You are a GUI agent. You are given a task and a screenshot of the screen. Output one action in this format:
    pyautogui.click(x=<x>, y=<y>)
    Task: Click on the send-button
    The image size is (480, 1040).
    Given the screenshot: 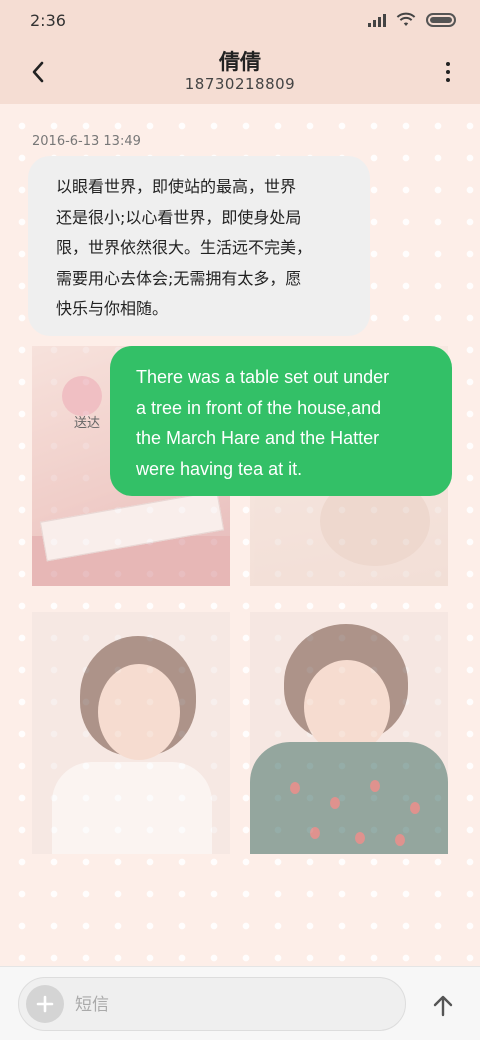 What is the action you would take?
    pyautogui.click(x=443, y=1006)
    